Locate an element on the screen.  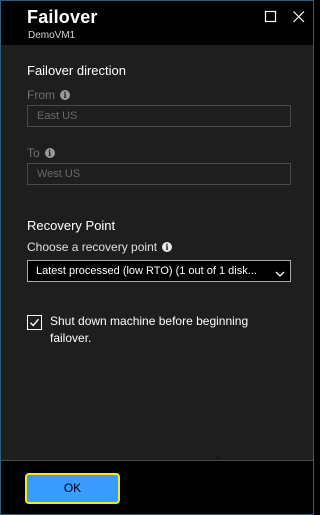
recovery-point-label: Choose a recovery point is located at coordinates (92, 247).